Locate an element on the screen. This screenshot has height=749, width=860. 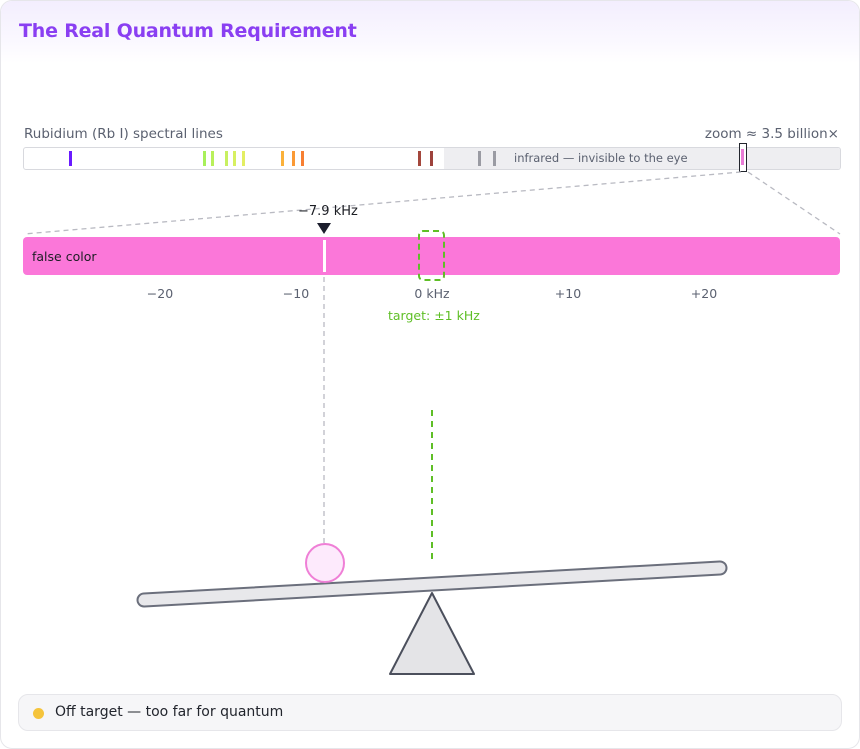
axis-tick: −10 is located at coordinates (296, 293).